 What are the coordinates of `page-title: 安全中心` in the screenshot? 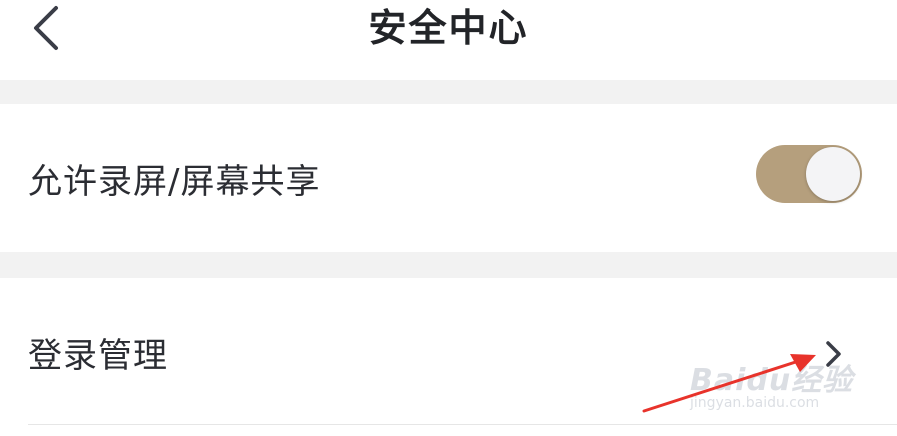 It's located at (448, 28).